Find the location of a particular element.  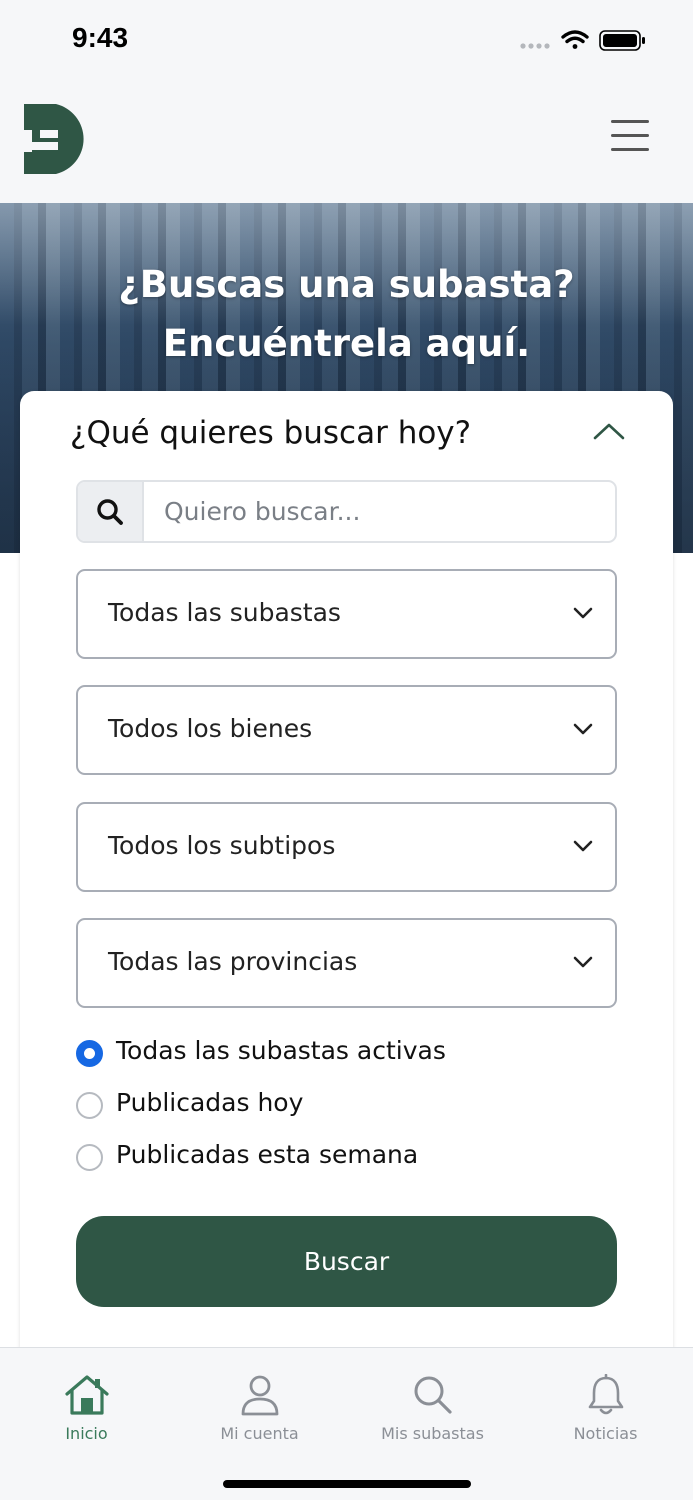

home-indicator is located at coordinates (347, 1484).